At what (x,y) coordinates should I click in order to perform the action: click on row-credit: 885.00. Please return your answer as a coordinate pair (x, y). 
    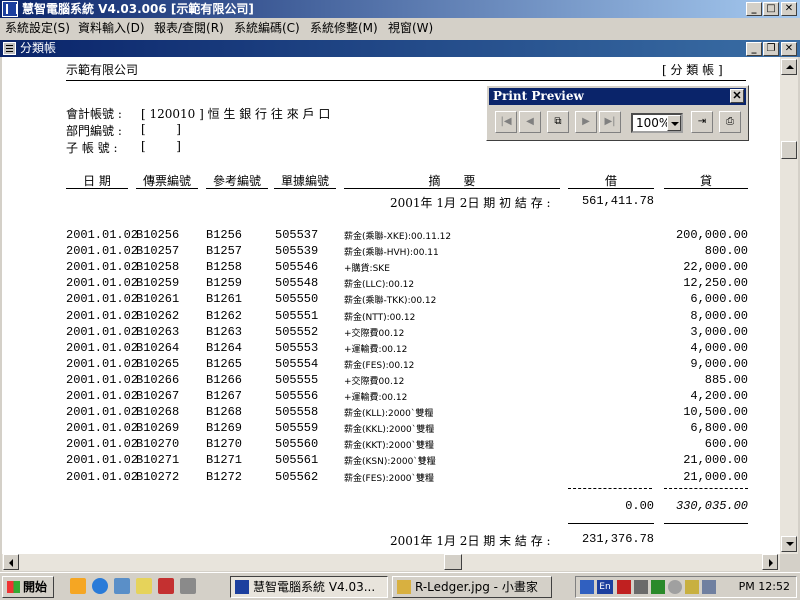
    Looking at the image, I should click on (726, 380).